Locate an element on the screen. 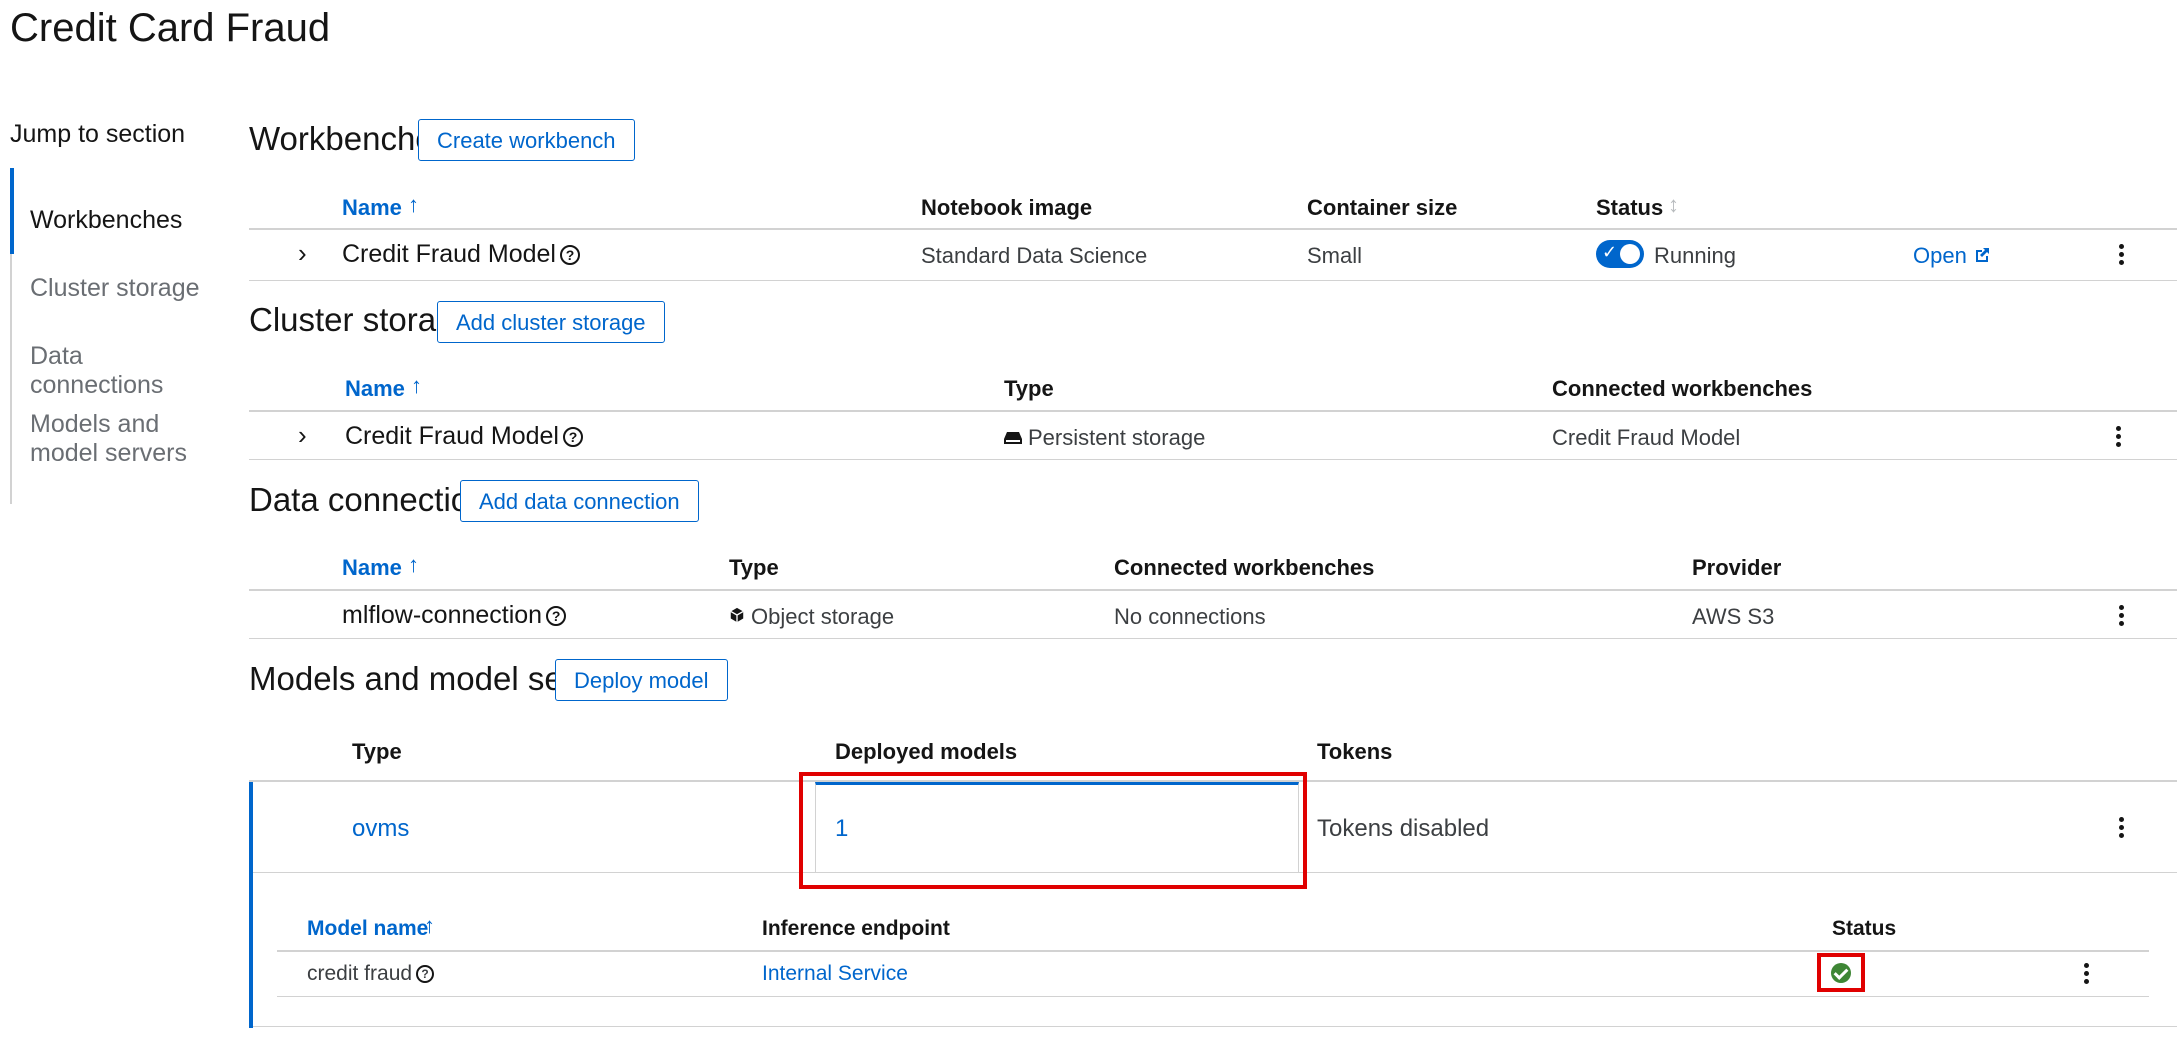  col-header-model-name: Model name is located at coordinates (367, 929).